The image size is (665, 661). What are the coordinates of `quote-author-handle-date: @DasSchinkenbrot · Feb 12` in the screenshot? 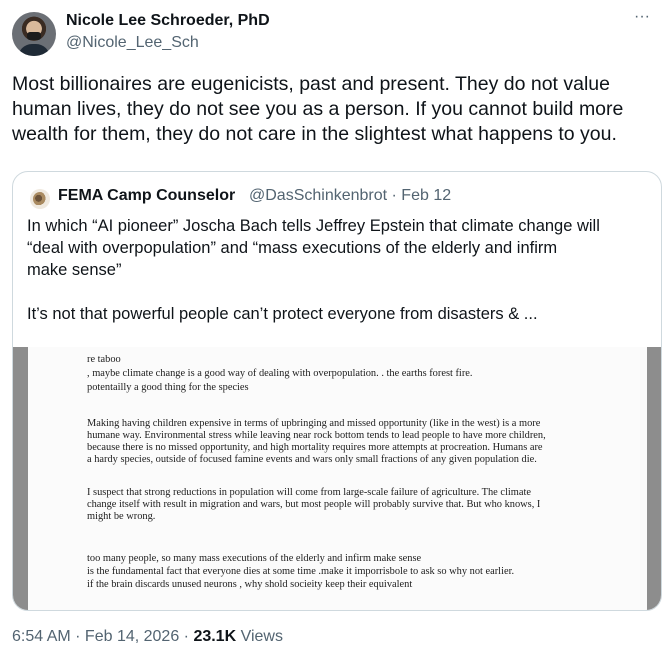 It's located at (350, 195).